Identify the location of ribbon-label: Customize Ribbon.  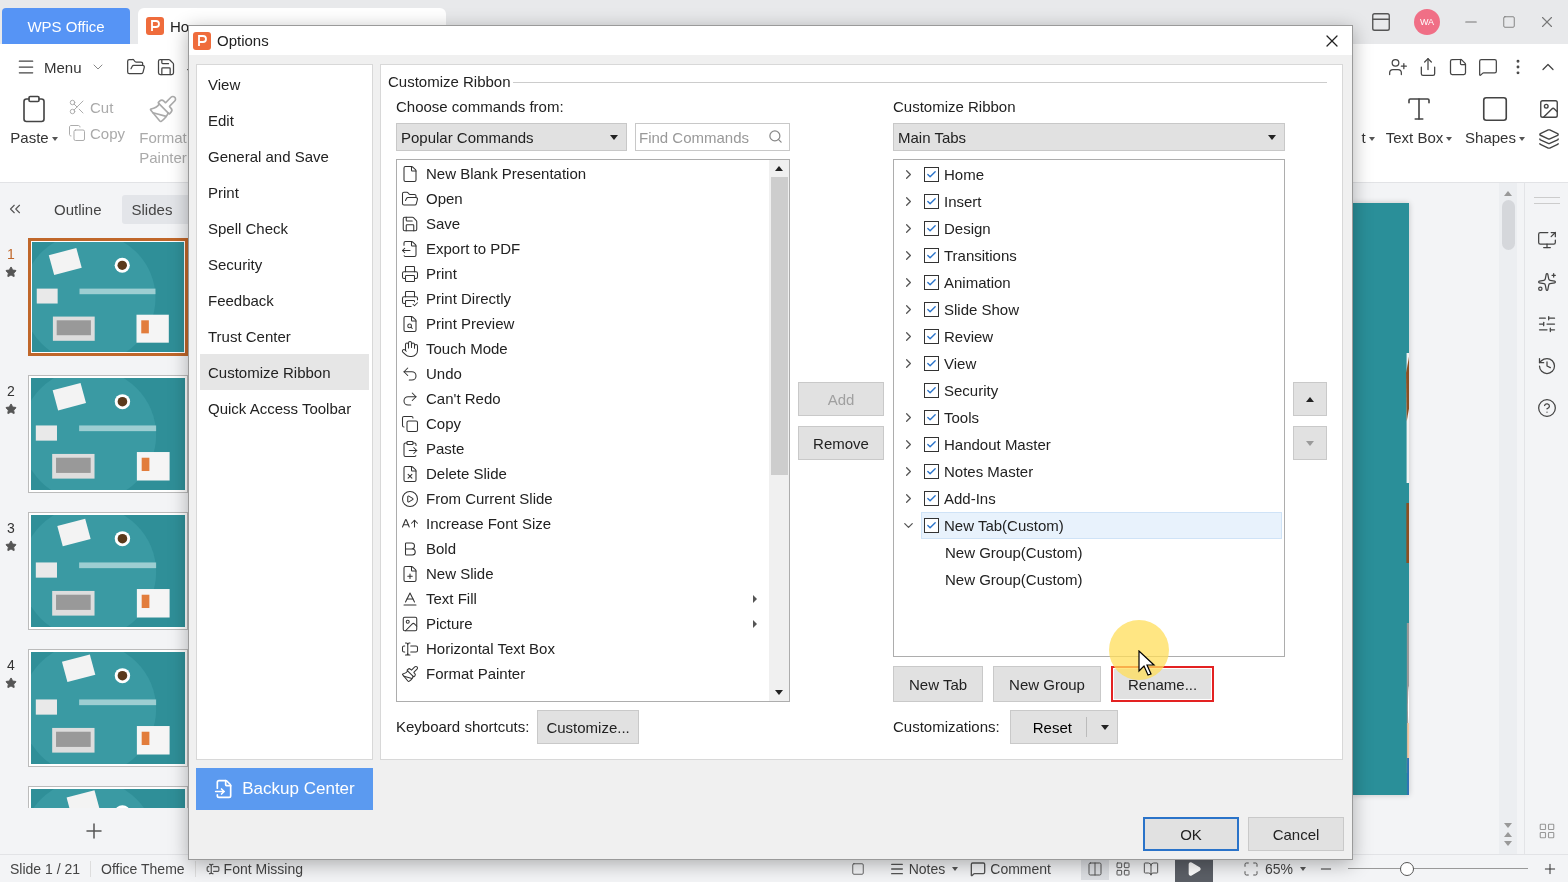
(955, 107).